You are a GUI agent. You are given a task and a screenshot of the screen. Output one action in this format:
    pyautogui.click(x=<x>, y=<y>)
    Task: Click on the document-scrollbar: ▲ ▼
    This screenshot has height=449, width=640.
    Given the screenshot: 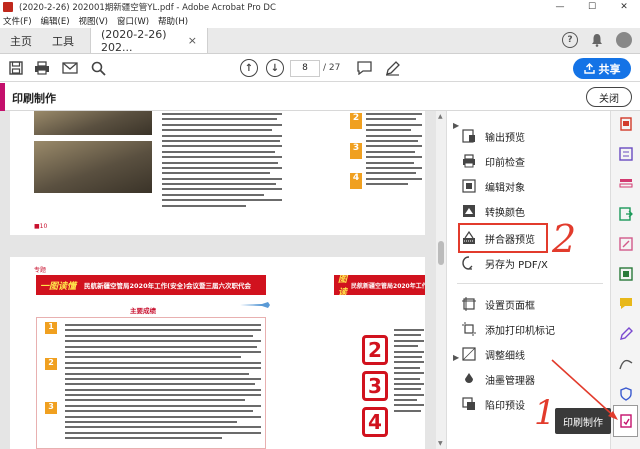 What is the action you would take?
    pyautogui.click(x=441, y=280)
    